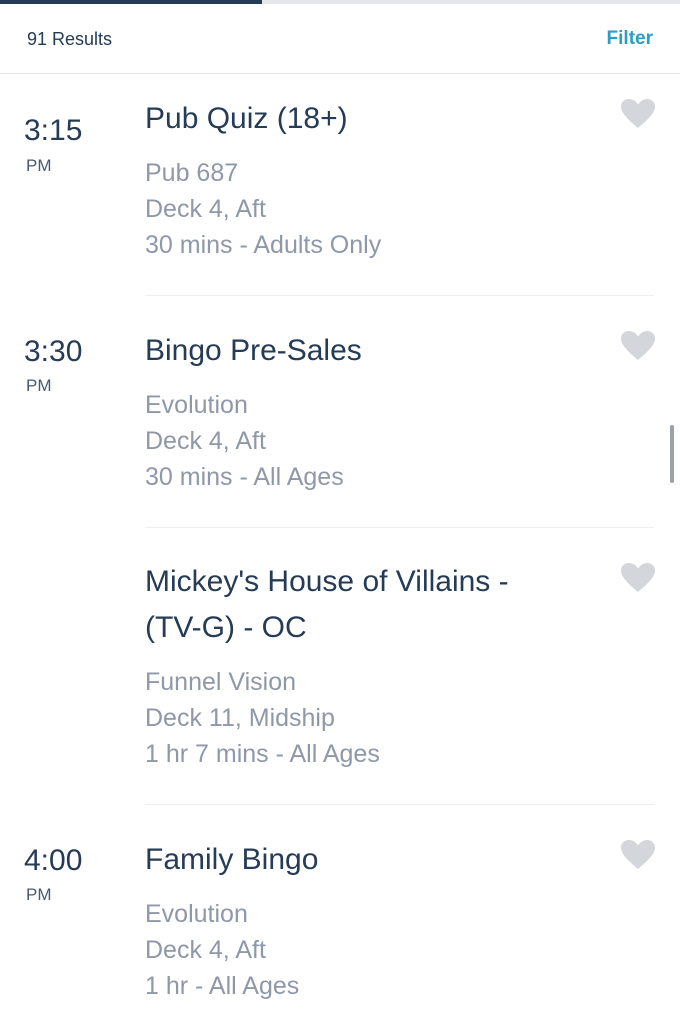 Image resolution: width=680 pixels, height=1024 pixels. What do you see at coordinates (222, 986) in the screenshot?
I see `event-duration-audience: 1 hr - All Ages` at bounding box center [222, 986].